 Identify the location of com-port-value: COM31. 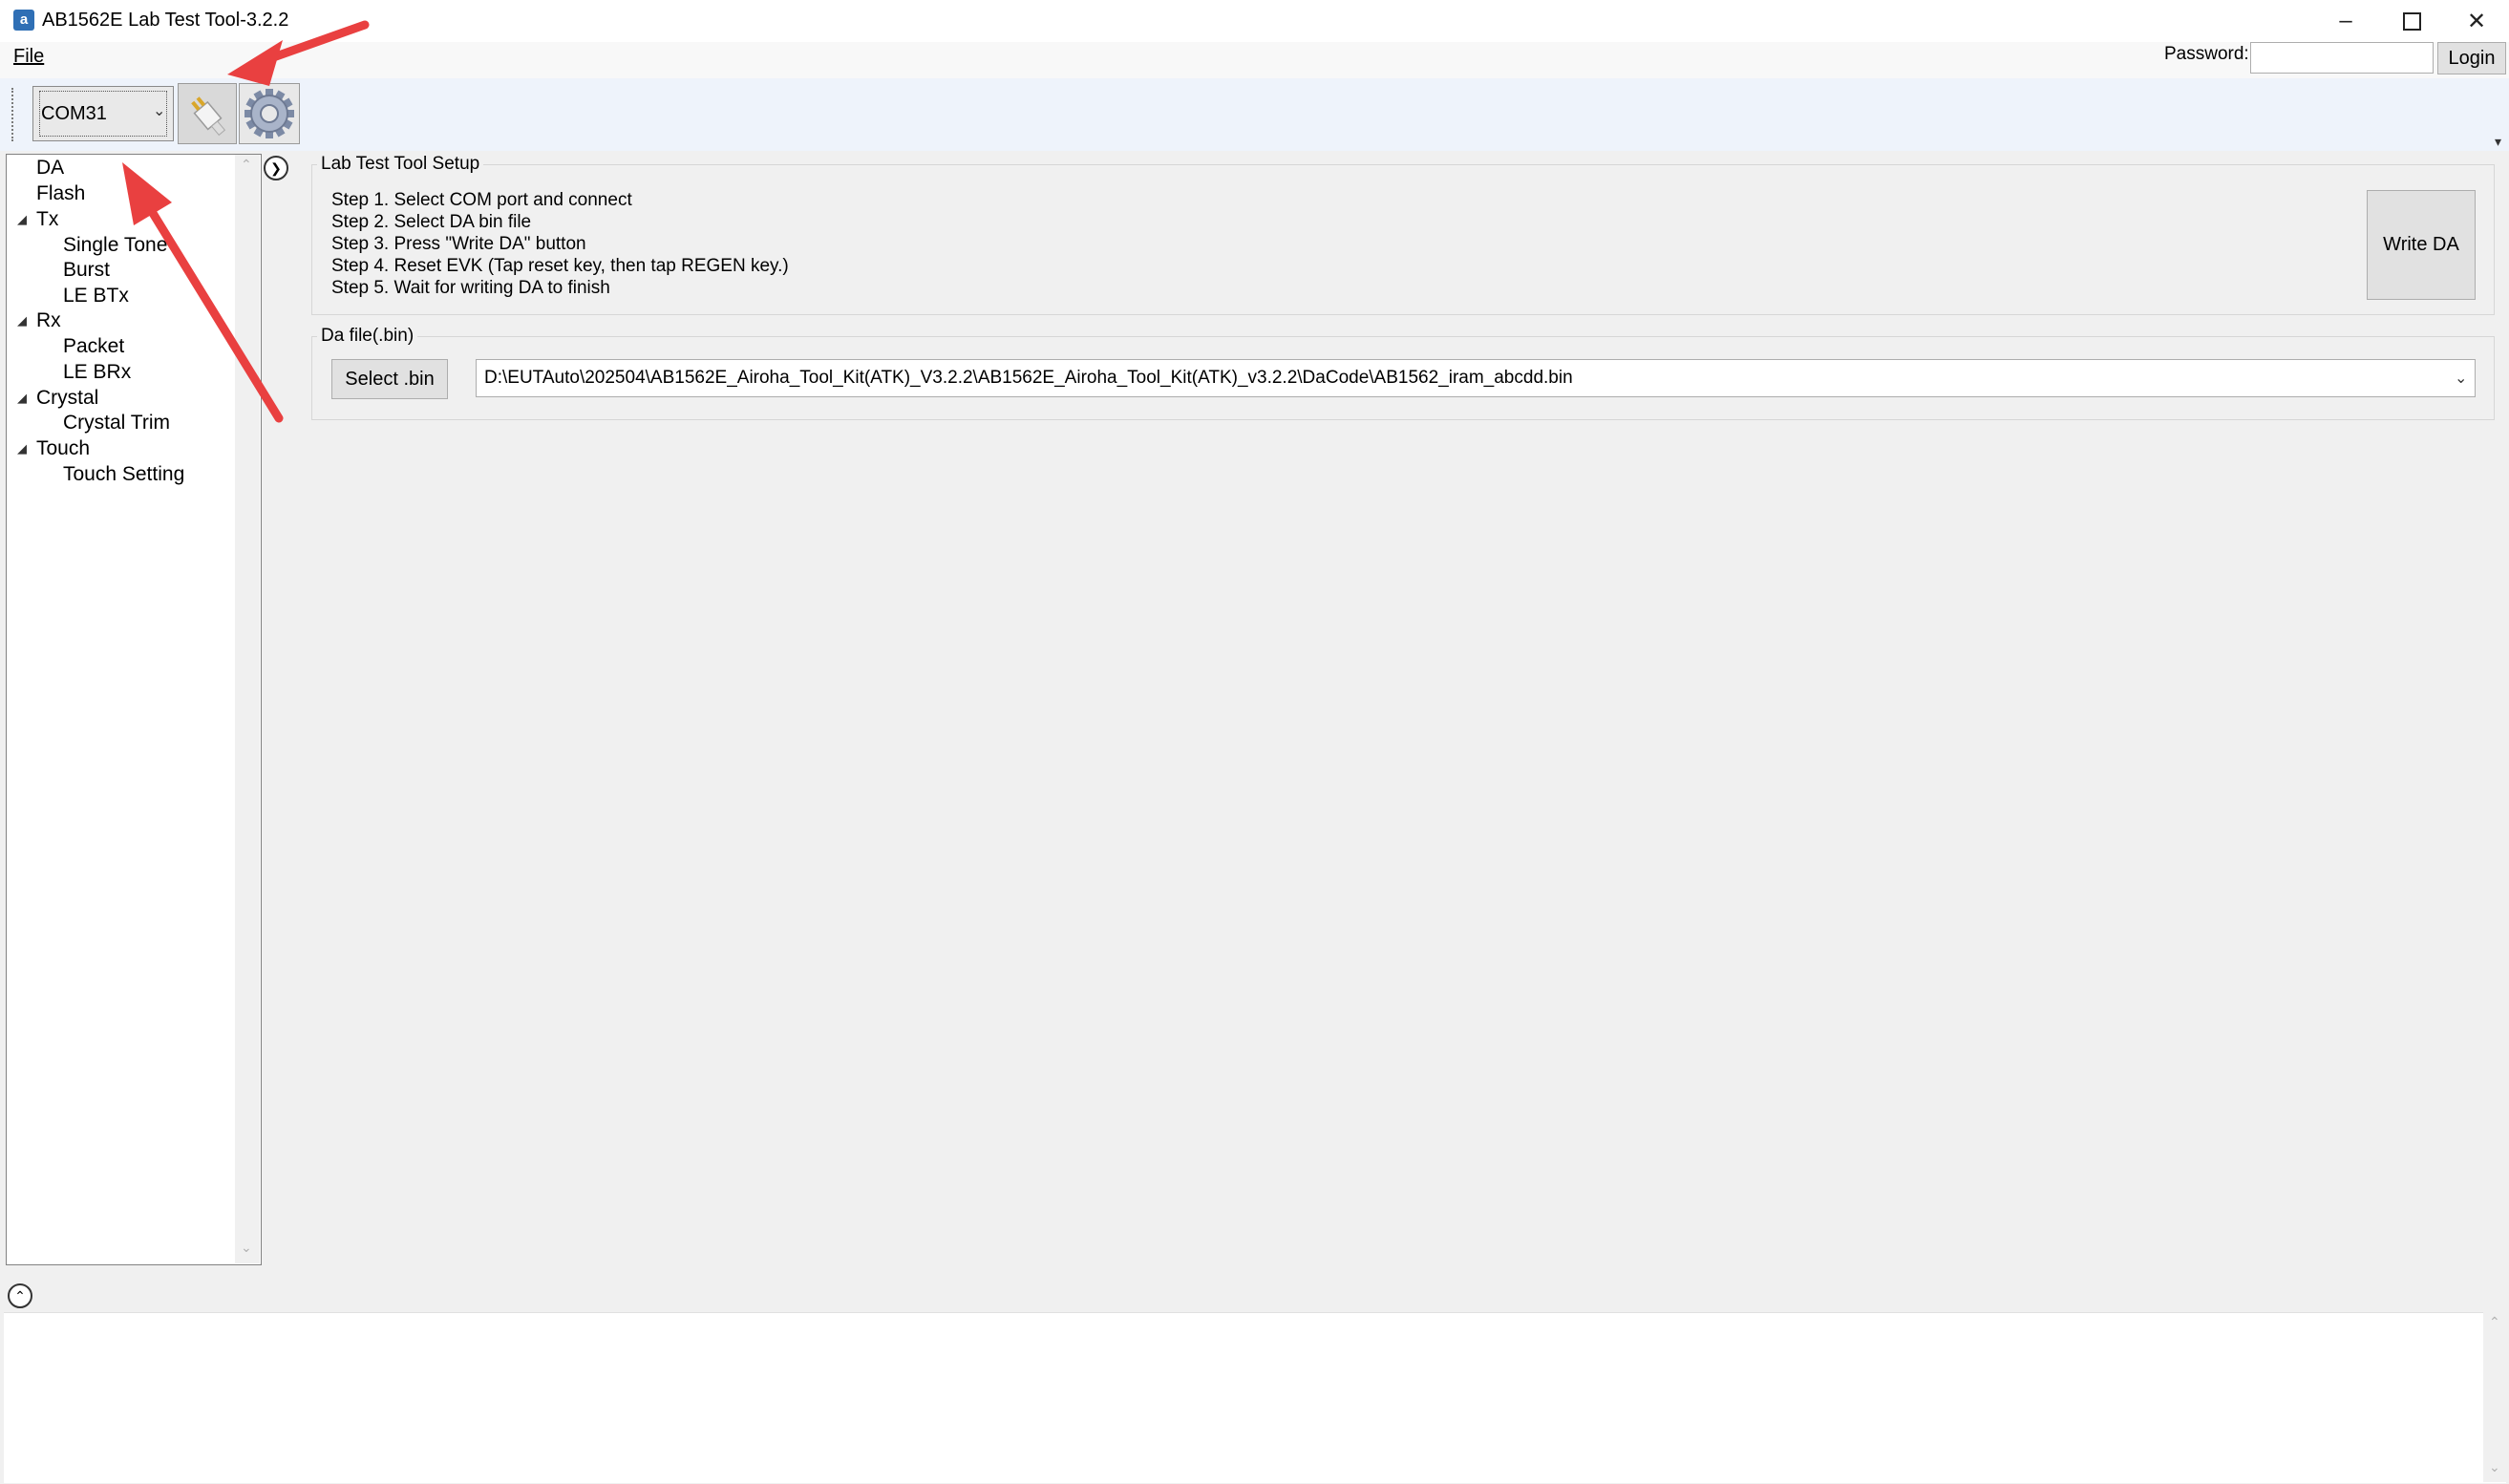
(74, 113).